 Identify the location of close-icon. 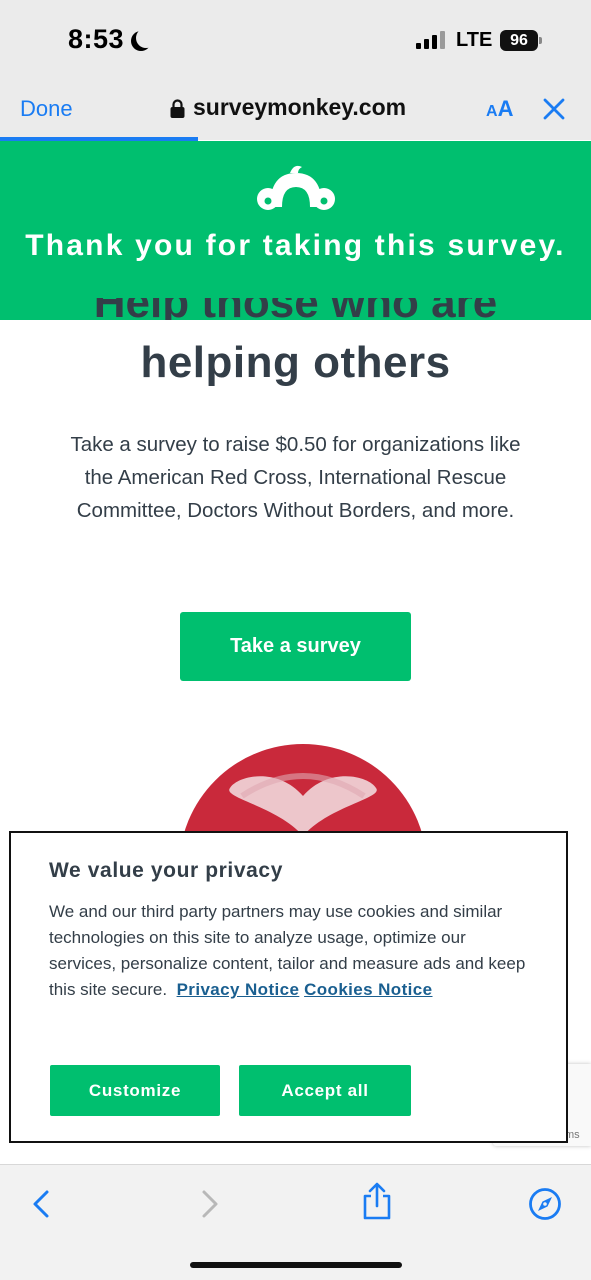
(554, 109).